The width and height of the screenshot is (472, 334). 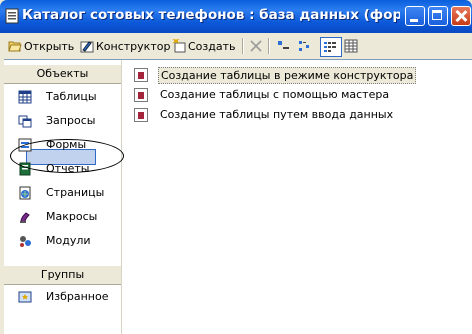 I want to click on large-icons-button, so click(x=284, y=46).